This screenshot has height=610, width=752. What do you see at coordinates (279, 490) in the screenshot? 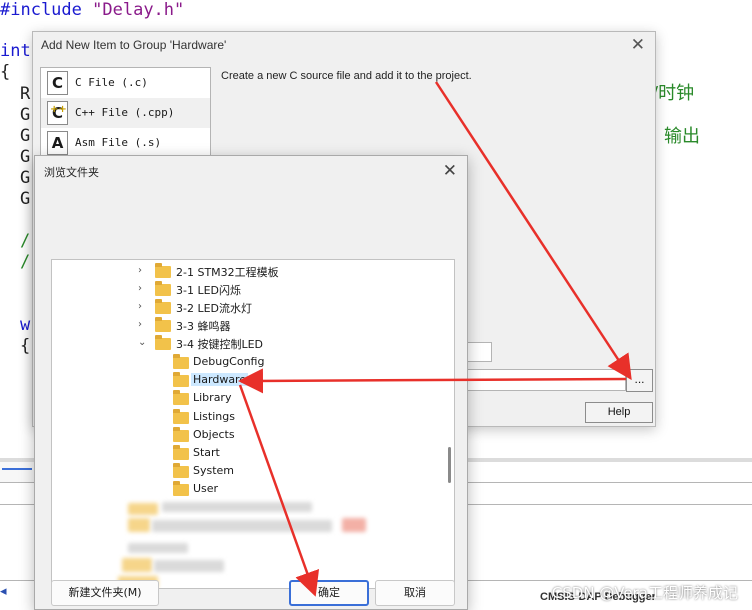
I see `arrow-to-ok-button` at bounding box center [279, 490].